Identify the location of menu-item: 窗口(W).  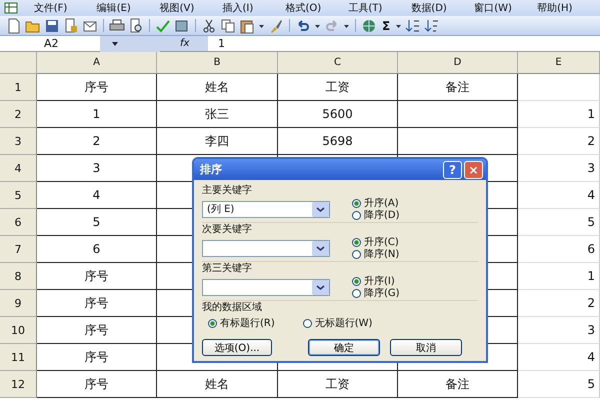
(506, 8).